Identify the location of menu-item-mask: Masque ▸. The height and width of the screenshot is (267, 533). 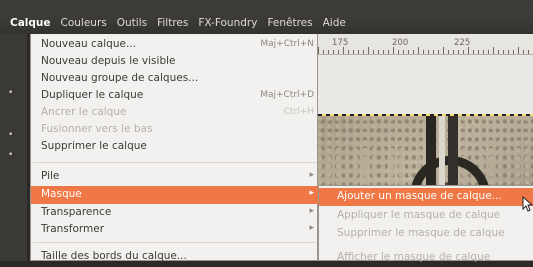
(174, 195).